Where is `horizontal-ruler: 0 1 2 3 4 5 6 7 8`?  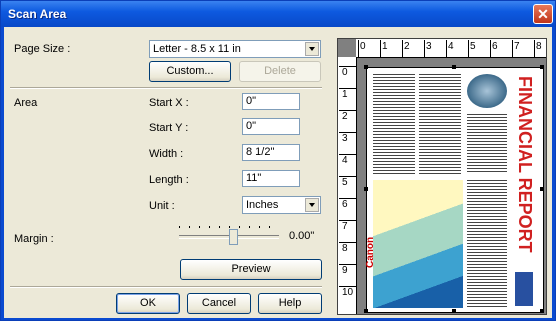
horizontal-ruler: 0 1 2 3 4 5 6 7 8 is located at coordinates (451, 48).